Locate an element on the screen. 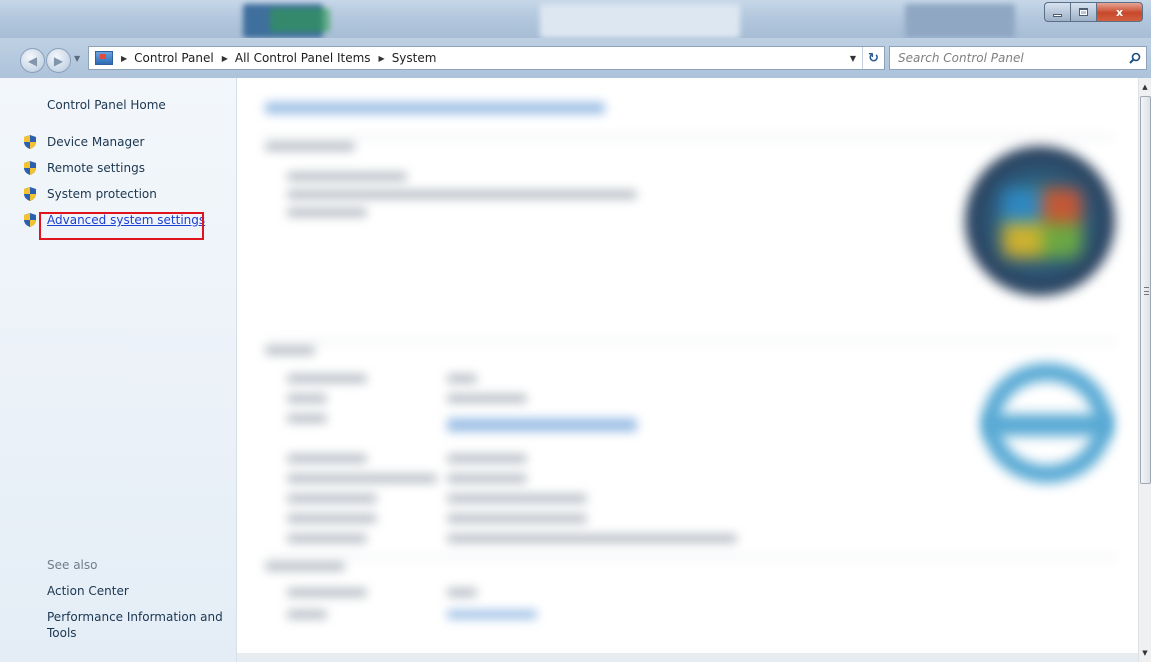 The height and width of the screenshot is (662, 1151). bottom-edge is located at coordinates (687, 657).